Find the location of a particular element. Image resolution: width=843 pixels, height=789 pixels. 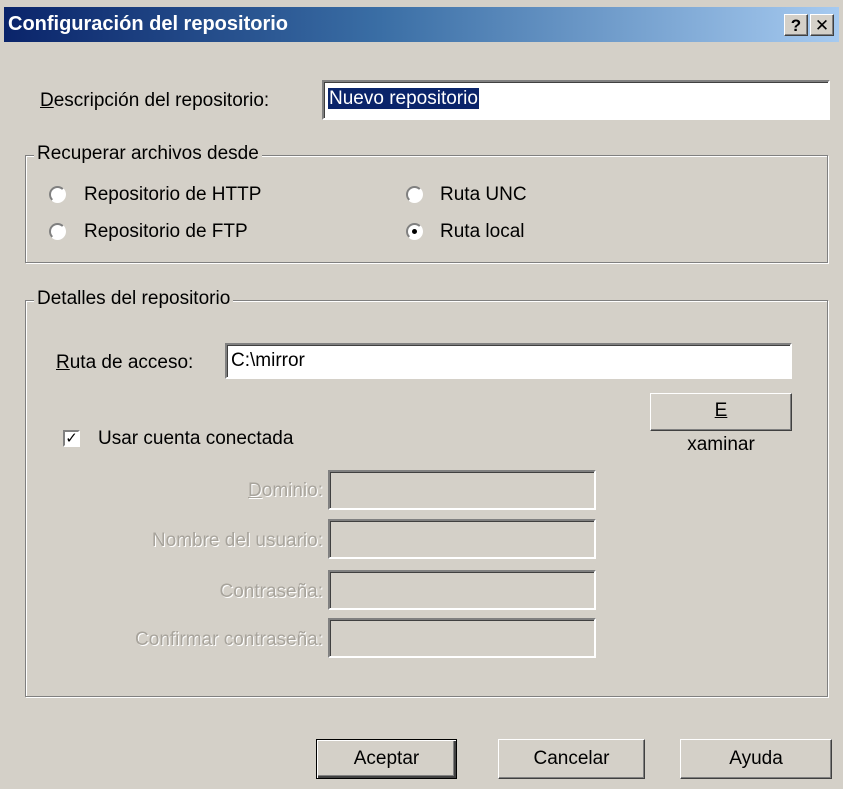

description-label-text: escripción del repositorio: is located at coordinates (161, 100).